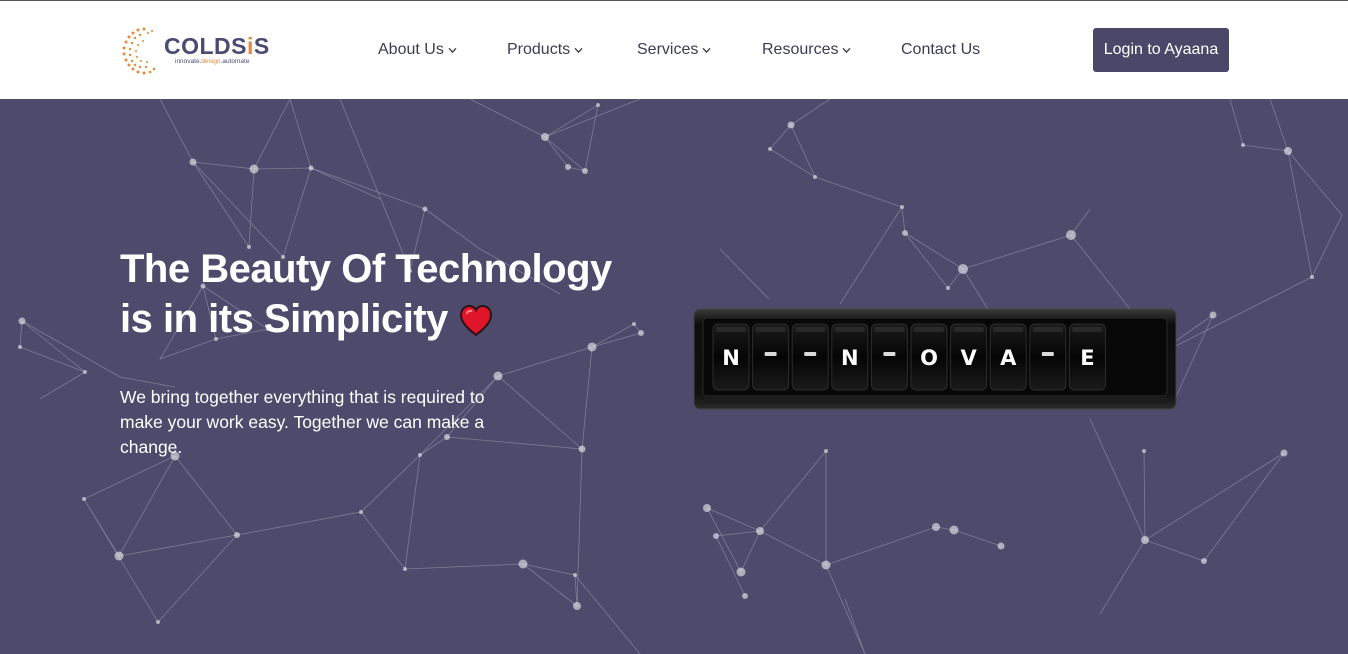 The height and width of the screenshot is (654, 1348). I want to click on nav-services-label: Services, so click(668, 49).